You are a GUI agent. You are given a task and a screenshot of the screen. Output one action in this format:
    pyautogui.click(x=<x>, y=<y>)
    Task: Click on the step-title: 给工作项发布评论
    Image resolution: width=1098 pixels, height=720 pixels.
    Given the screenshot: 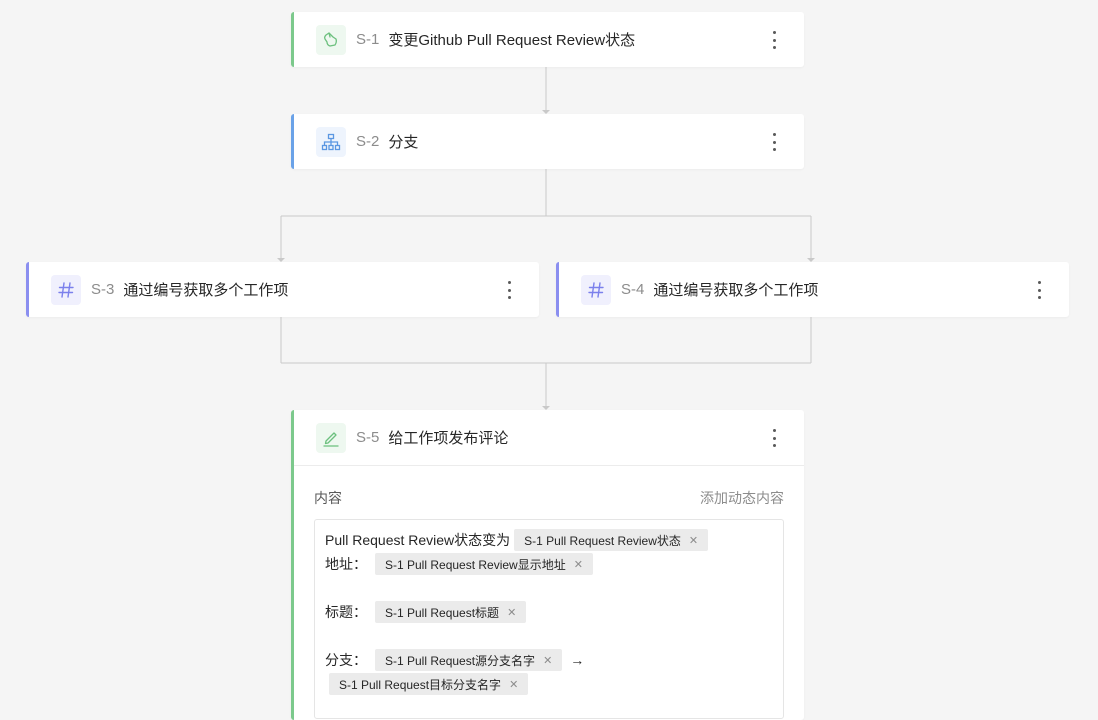 What is the action you would take?
    pyautogui.click(x=448, y=437)
    